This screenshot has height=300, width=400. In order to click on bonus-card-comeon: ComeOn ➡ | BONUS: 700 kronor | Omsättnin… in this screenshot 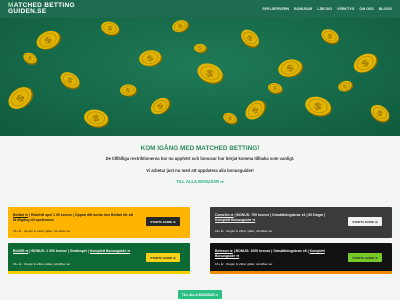, I will do `click(301, 222)`.